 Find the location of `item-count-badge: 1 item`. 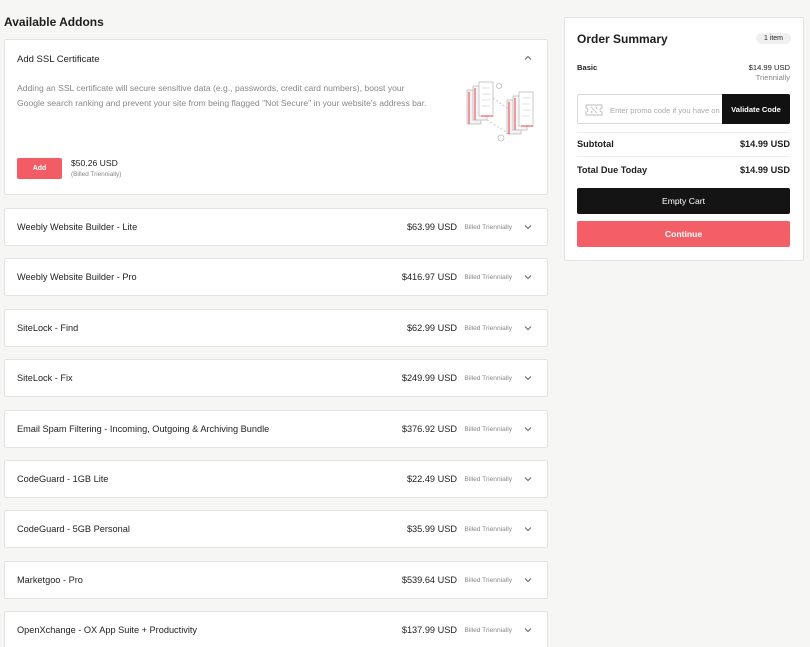

item-count-badge: 1 item is located at coordinates (773, 38).